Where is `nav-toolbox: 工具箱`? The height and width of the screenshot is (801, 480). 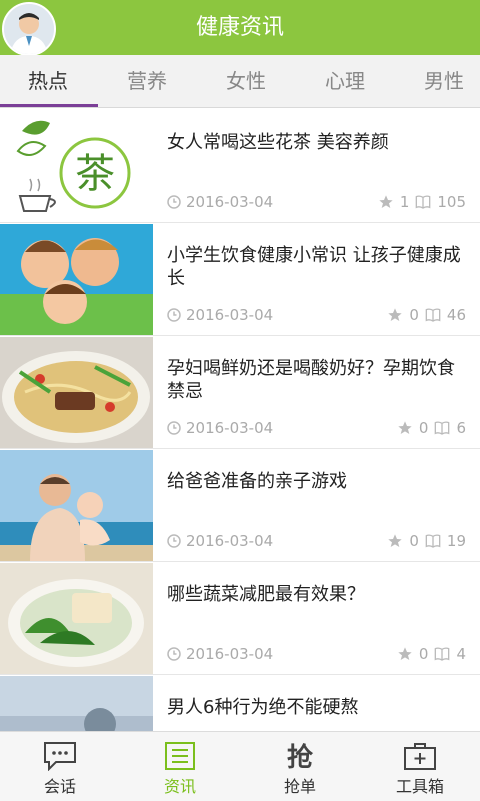 nav-toolbox: 工具箱 is located at coordinates (420, 766).